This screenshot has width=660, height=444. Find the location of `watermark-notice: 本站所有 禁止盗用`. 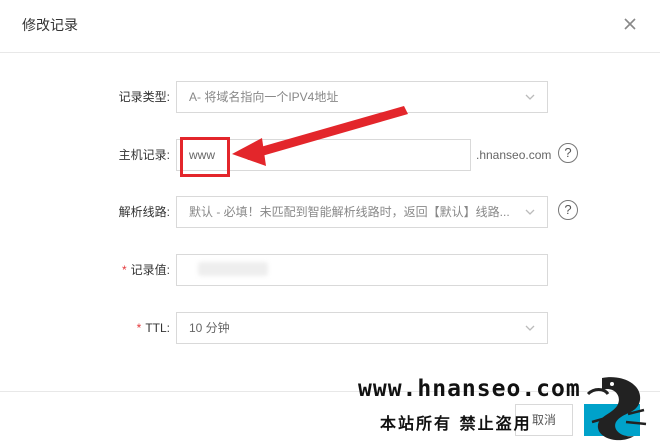

watermark-notice: 本站所有 禁止盗用 is located at coordinates (456, 423).